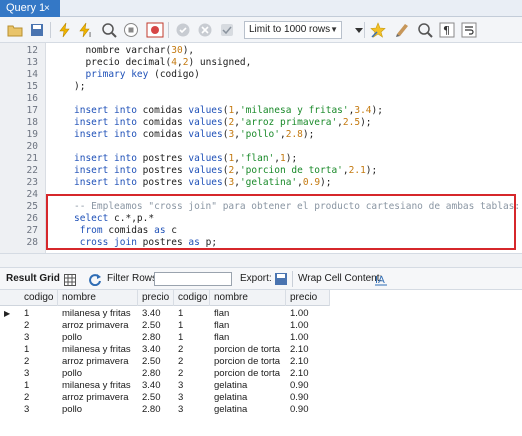 This screenshot has width=522, height=436. I want to click on execute-current-icon: I, so click(87, 30).